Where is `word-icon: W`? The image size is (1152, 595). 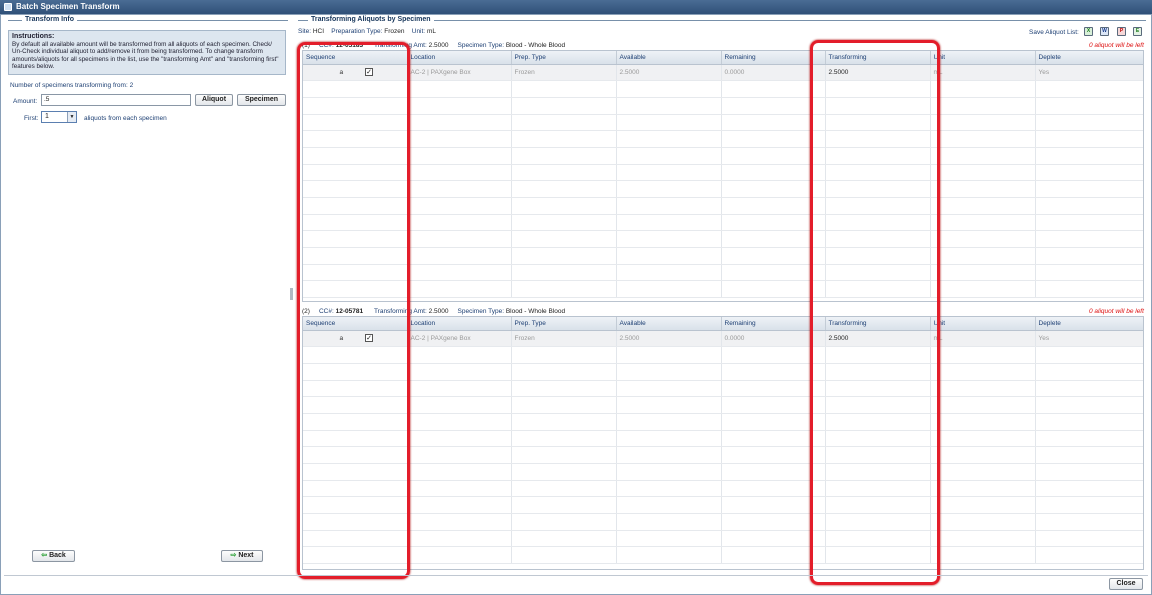 word-icon: W is located at coordinates (1104, 31).